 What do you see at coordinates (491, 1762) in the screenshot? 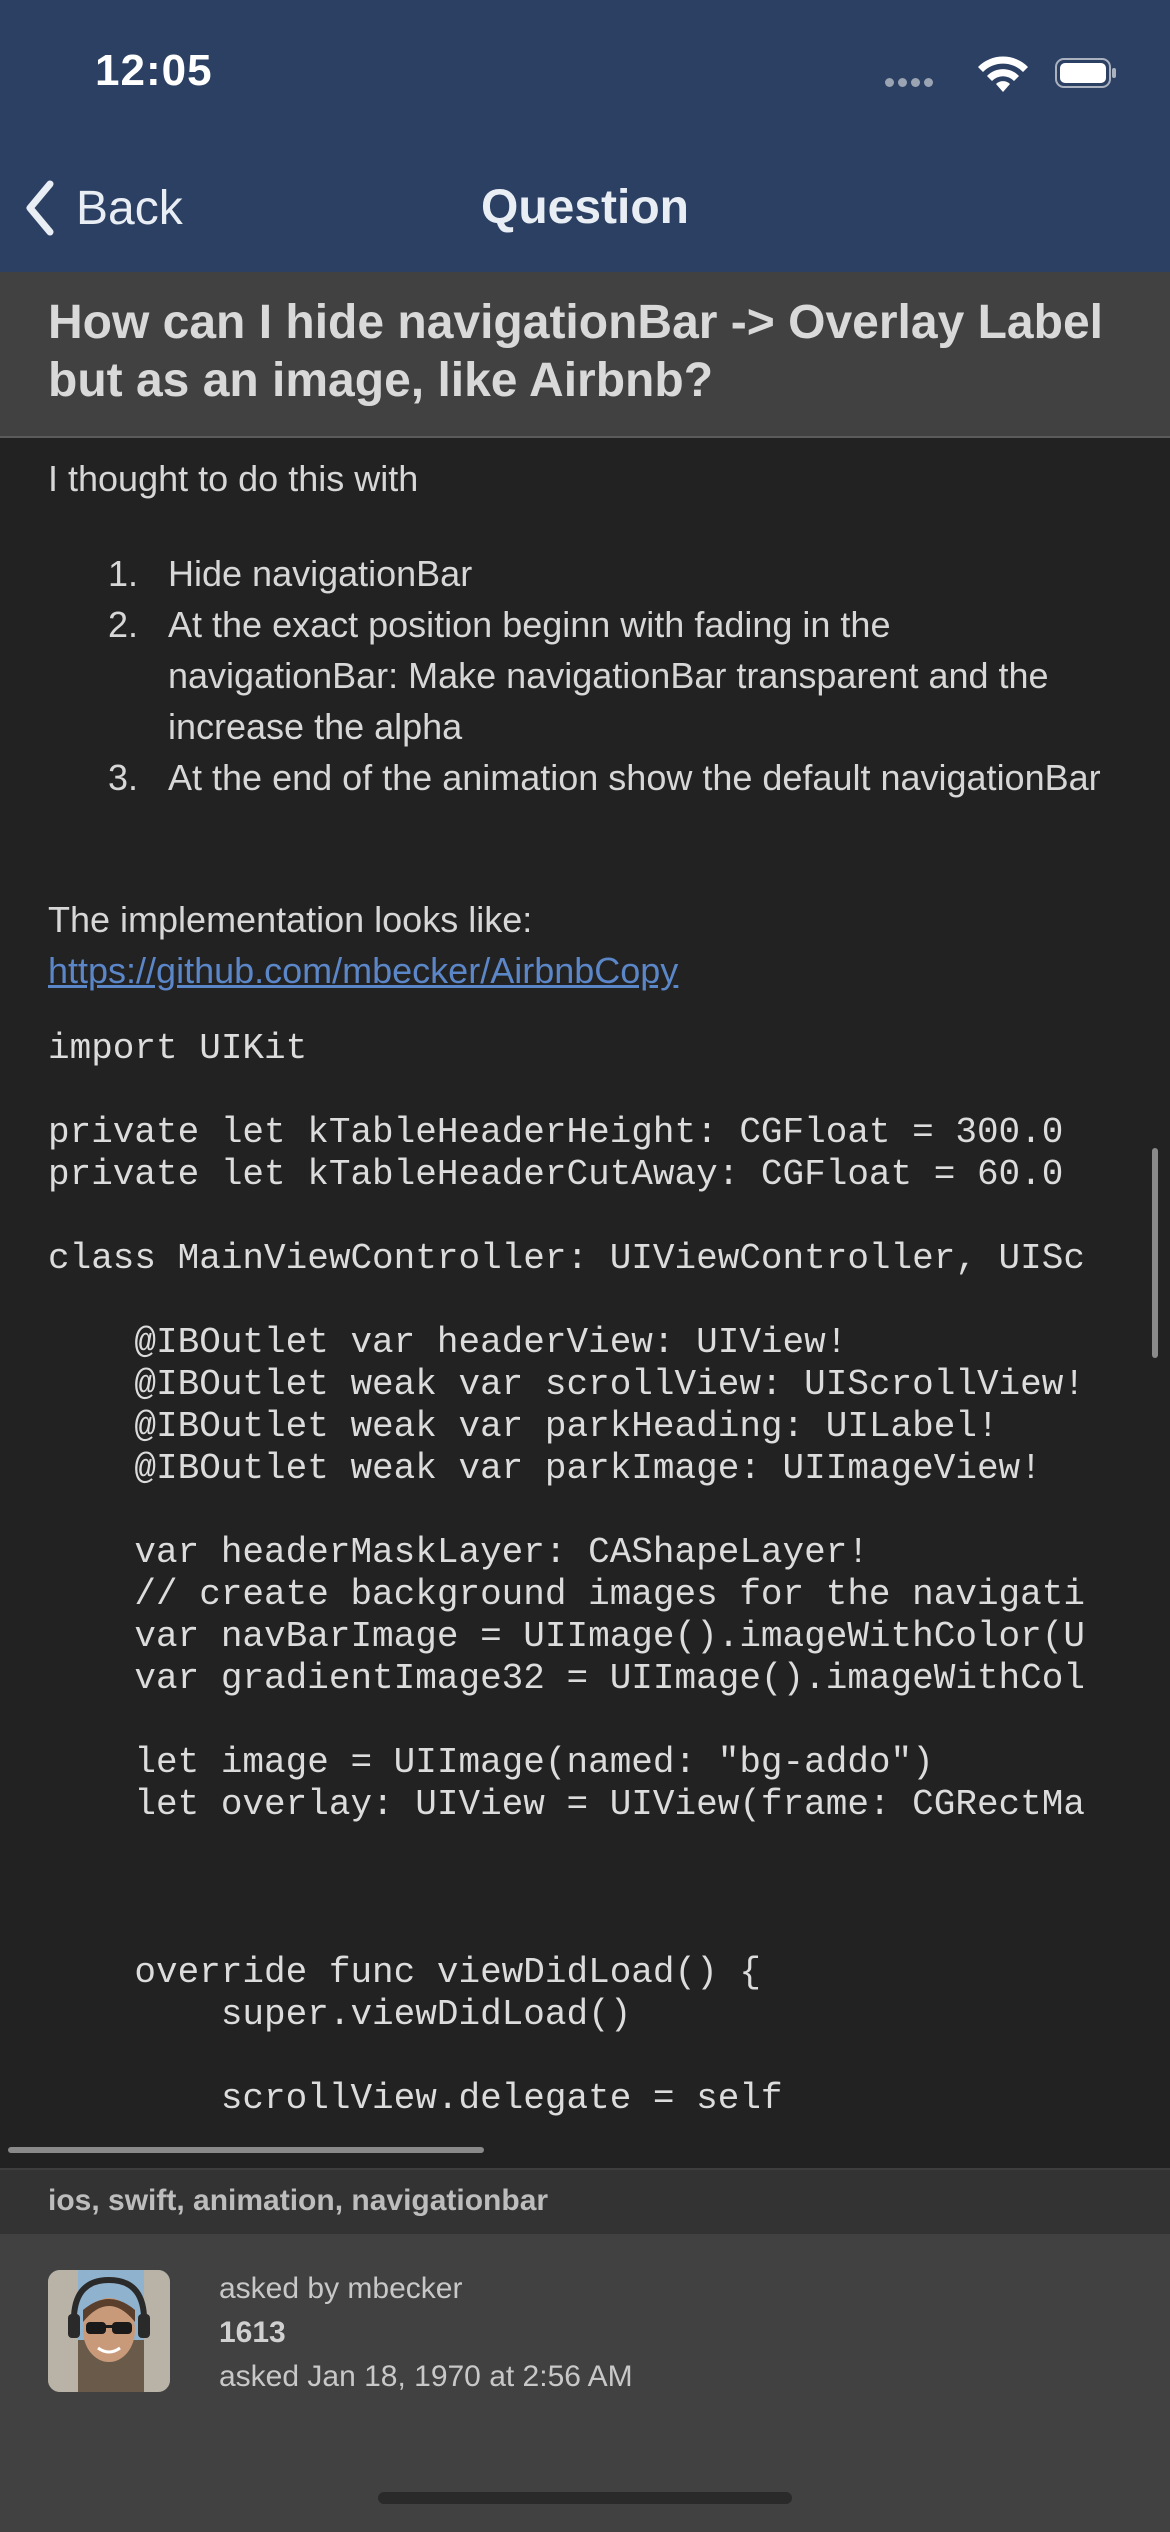
I see `code-line: let image = UIImage(named: "bg-addo")` at bounding box center [491, 1762].